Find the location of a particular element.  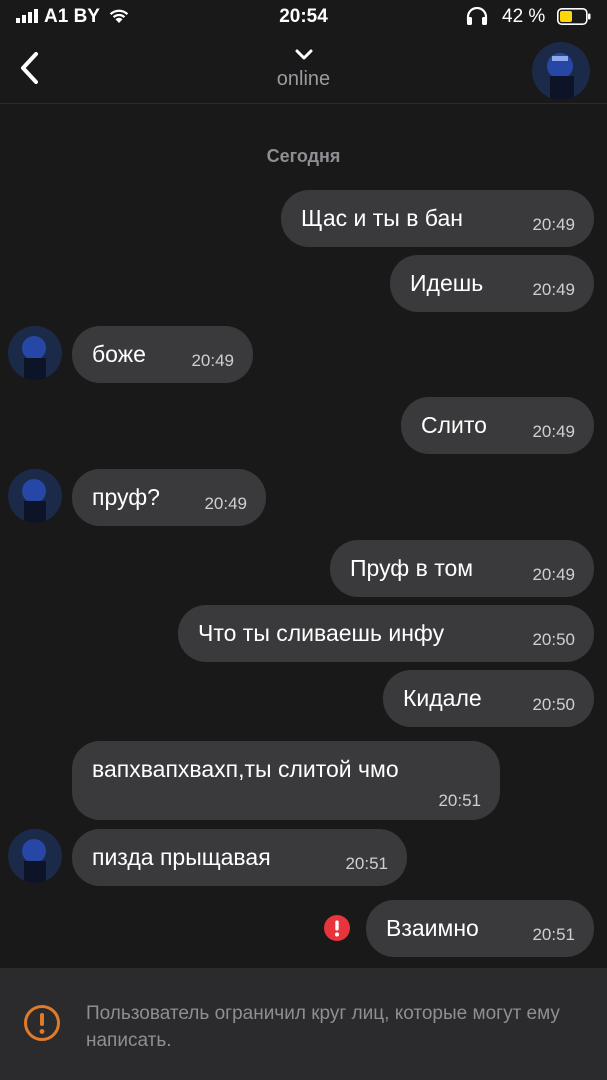

message-bubble-outgoing: Идешь 20:49 is located at coordinates (492, 283).